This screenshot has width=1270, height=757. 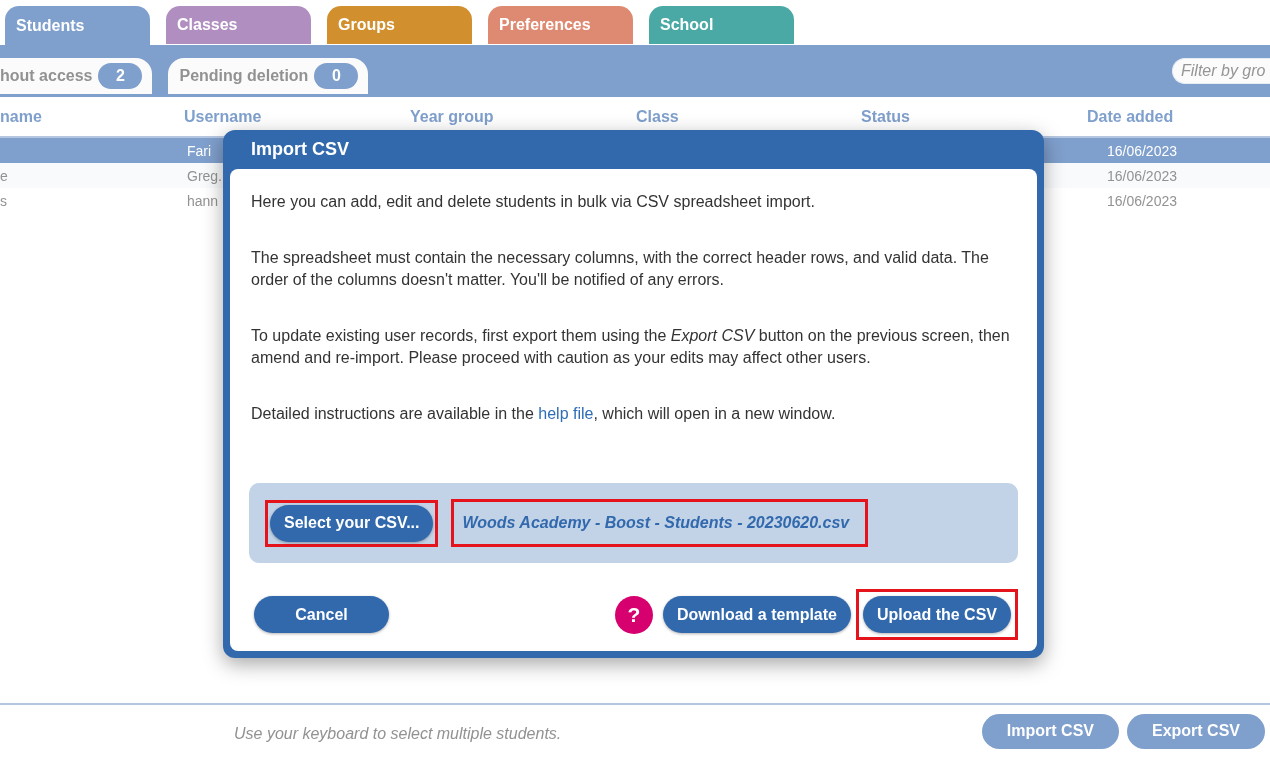 I want to click on dialog-button: Upload the CSV, so click(x=937, y=614).